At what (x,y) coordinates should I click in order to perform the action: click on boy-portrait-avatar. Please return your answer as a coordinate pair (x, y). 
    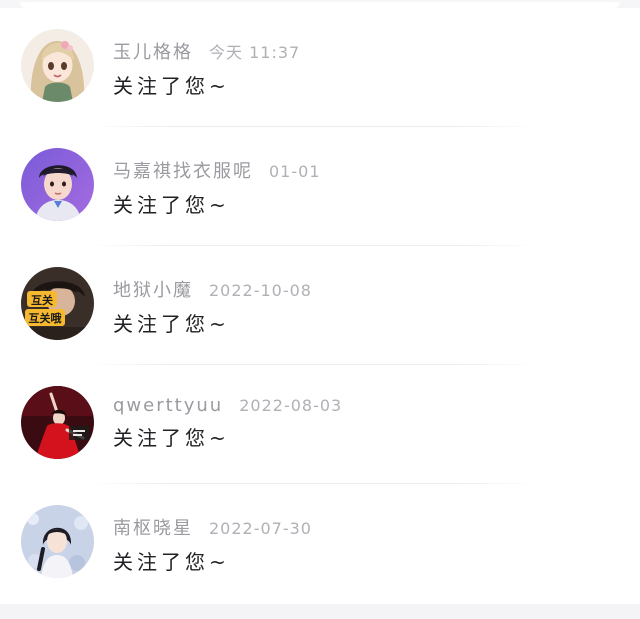
    Looking at the image, I should click on (57, 184).